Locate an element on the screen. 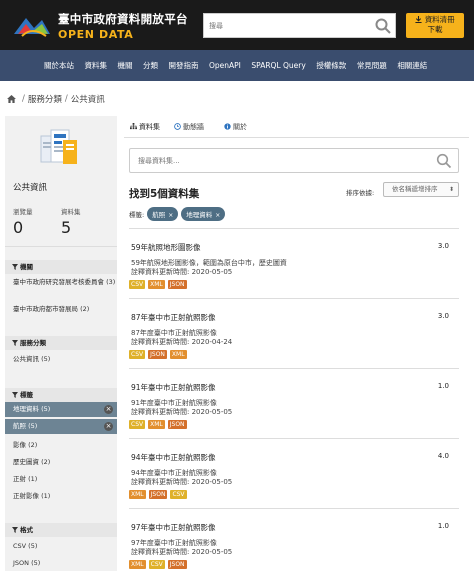 This screenshot has width=474, height=571. site-title: 臺中市政府資料開放平台 is located at coordinates (123, 19).